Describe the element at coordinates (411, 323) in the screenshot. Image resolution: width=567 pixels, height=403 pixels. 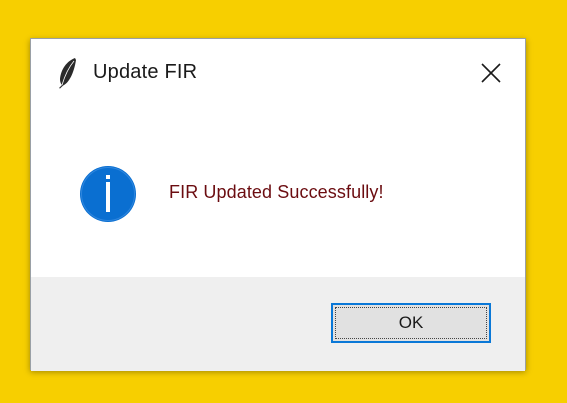
I see `ok-button: OK` at that location.